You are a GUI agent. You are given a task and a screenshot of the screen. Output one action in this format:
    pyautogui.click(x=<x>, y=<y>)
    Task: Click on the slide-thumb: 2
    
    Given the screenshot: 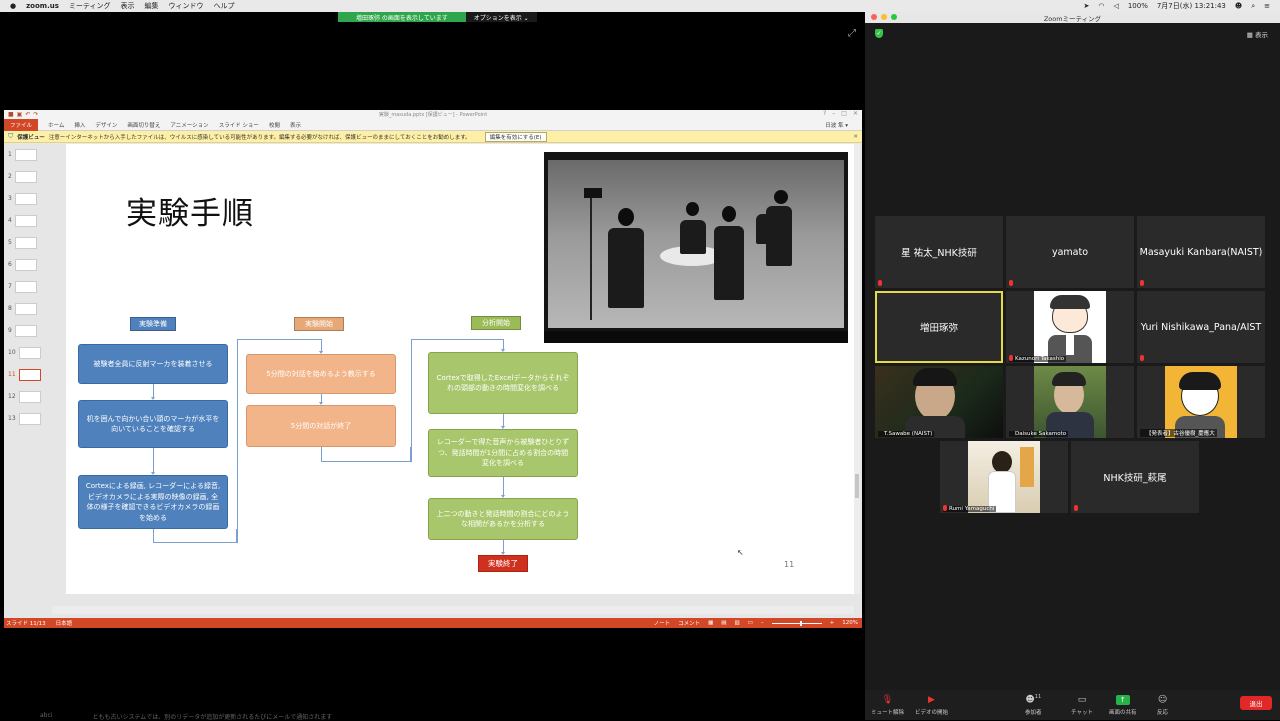 What is the action you would take?
    pyautogui.click(x=27, y=176)
    